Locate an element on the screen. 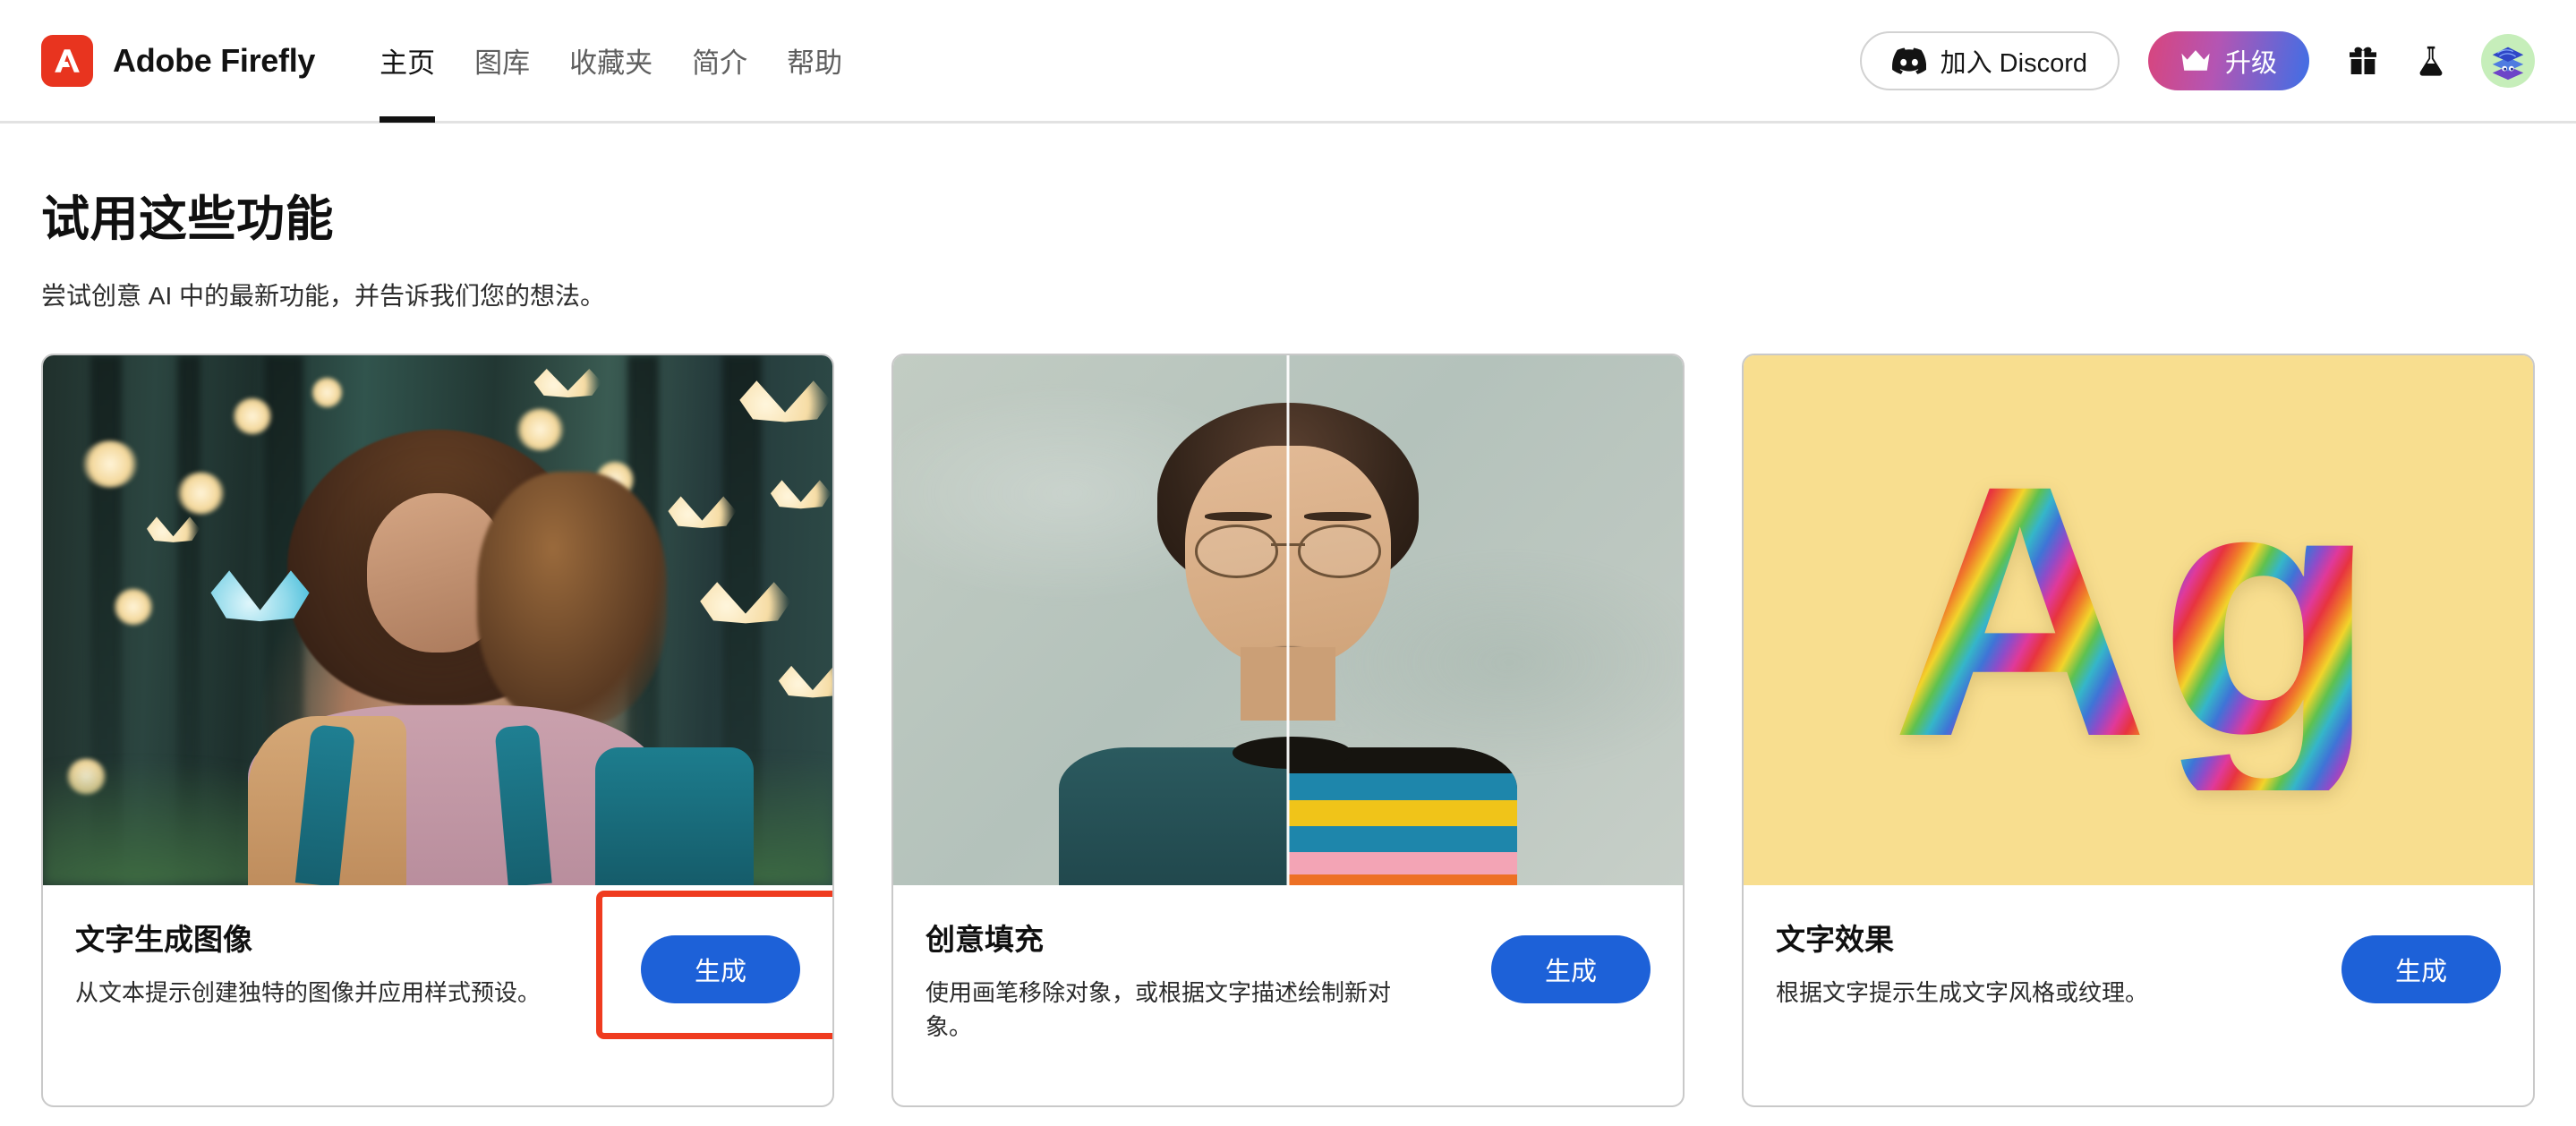  card-title: 文字效果 is located at coordinates (1835, 940).